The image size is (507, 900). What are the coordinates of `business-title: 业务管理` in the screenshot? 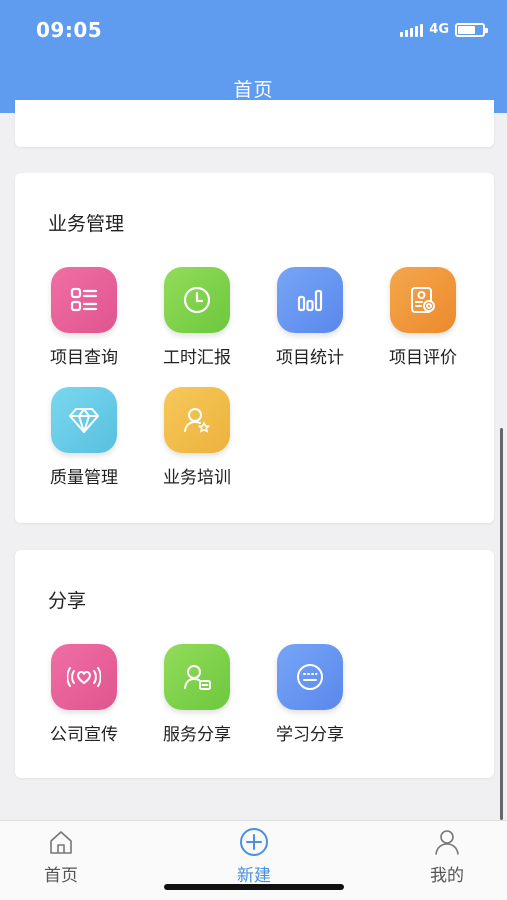 It's located at (86, 224).